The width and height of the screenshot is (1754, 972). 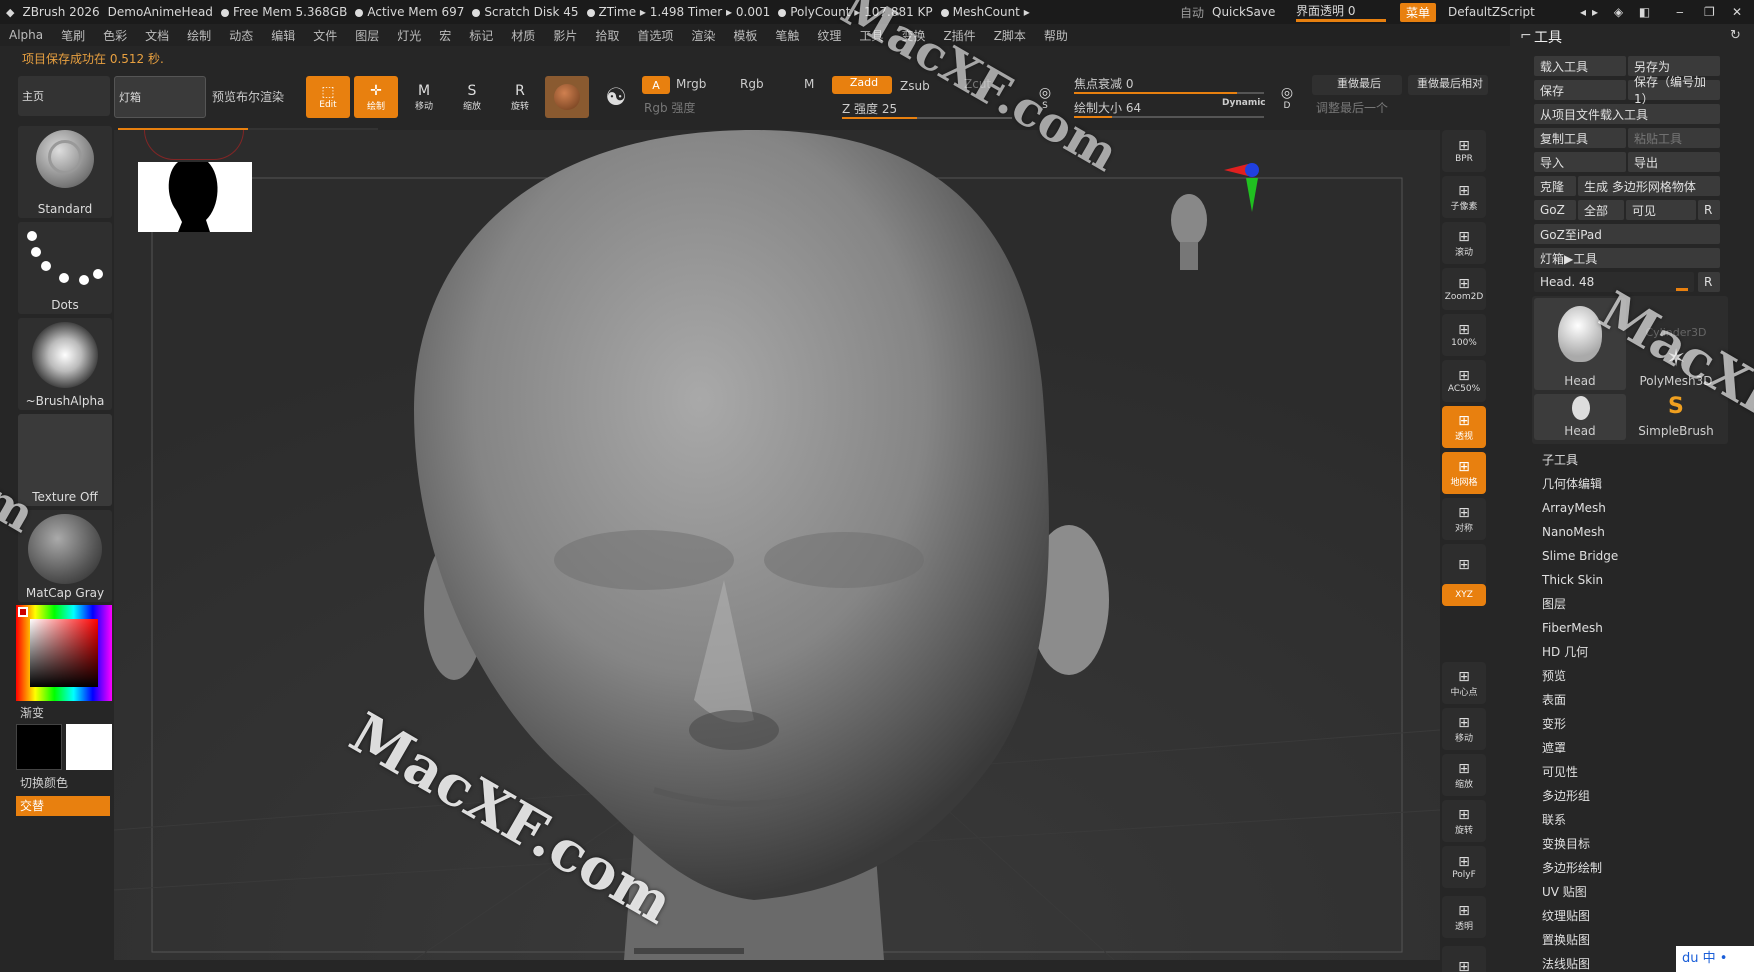 What do you see at coordinates (1580, 772) in the screenshot?
I see `subpalette-item: 可见性` at bounding box center [1580, 772].